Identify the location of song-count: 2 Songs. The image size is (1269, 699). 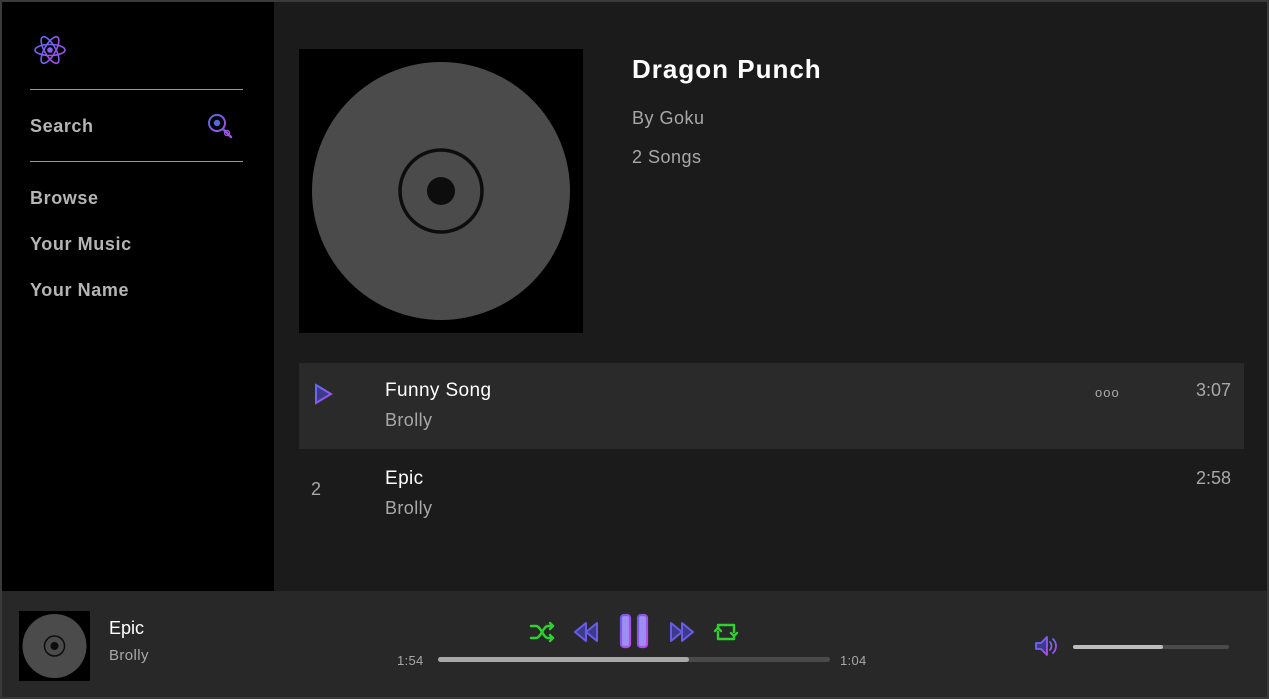
(667, 157).